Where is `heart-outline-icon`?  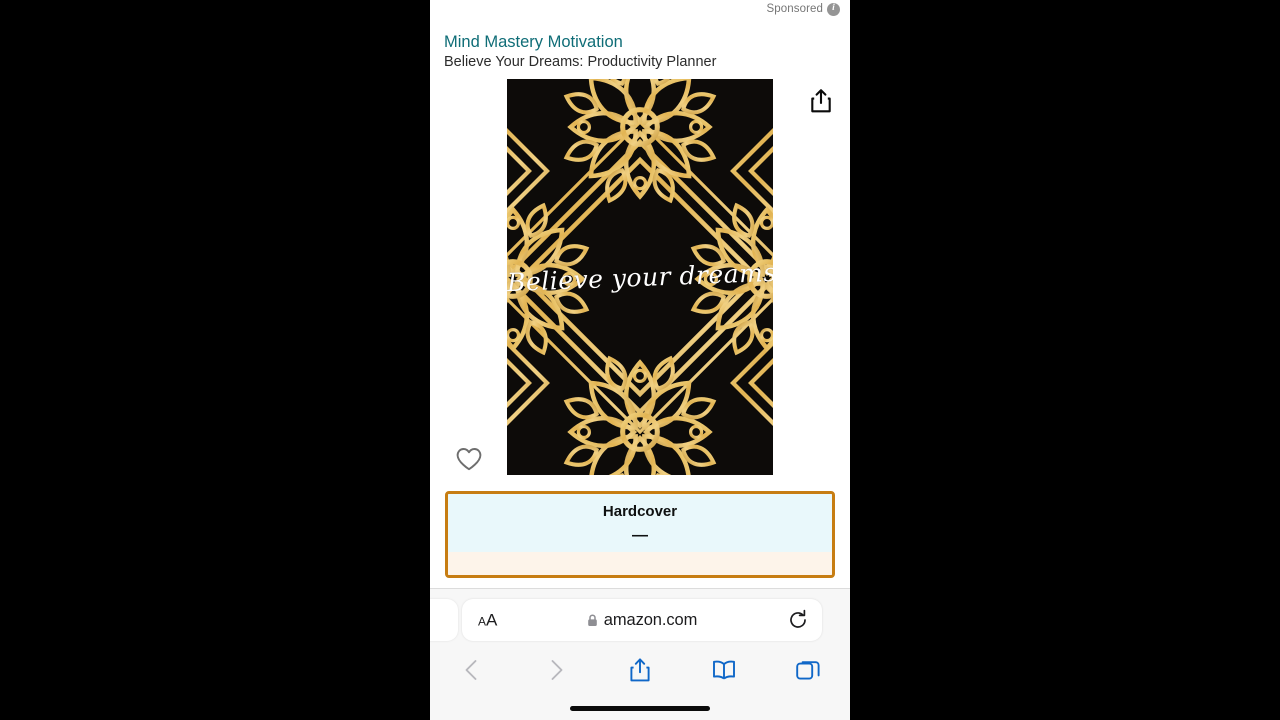 heart-outline-icon is located at coordinates (469, 459).